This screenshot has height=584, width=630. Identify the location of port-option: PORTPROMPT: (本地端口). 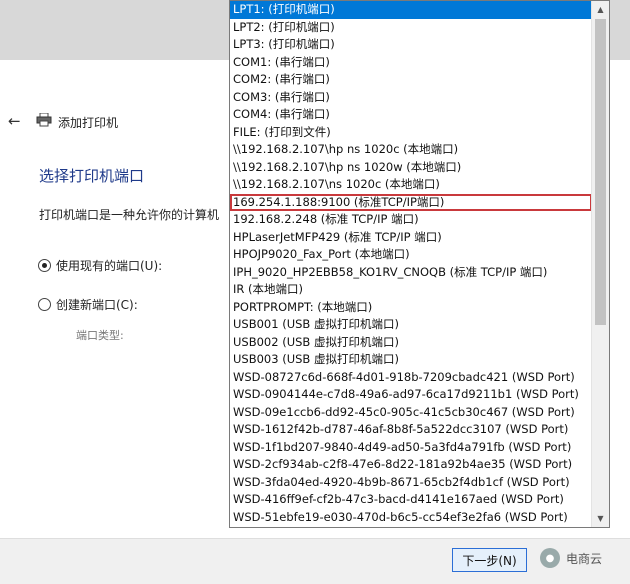
(411, 308).